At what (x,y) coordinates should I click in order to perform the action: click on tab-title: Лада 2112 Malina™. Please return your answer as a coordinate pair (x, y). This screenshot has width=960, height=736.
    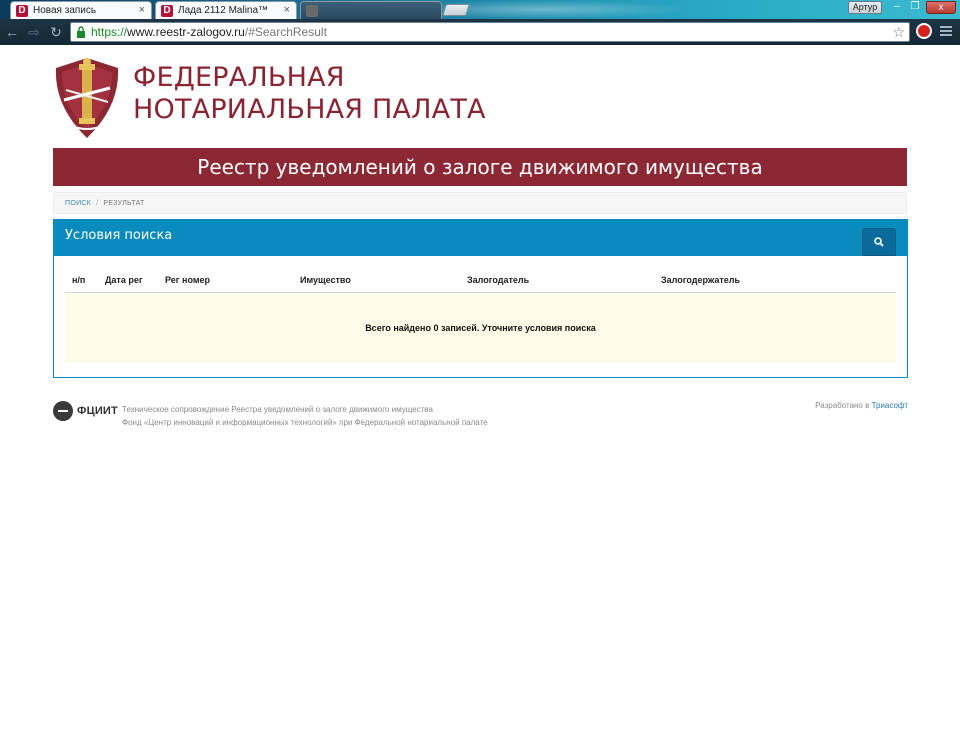
    Looking at the image, I should click on (223, 10).